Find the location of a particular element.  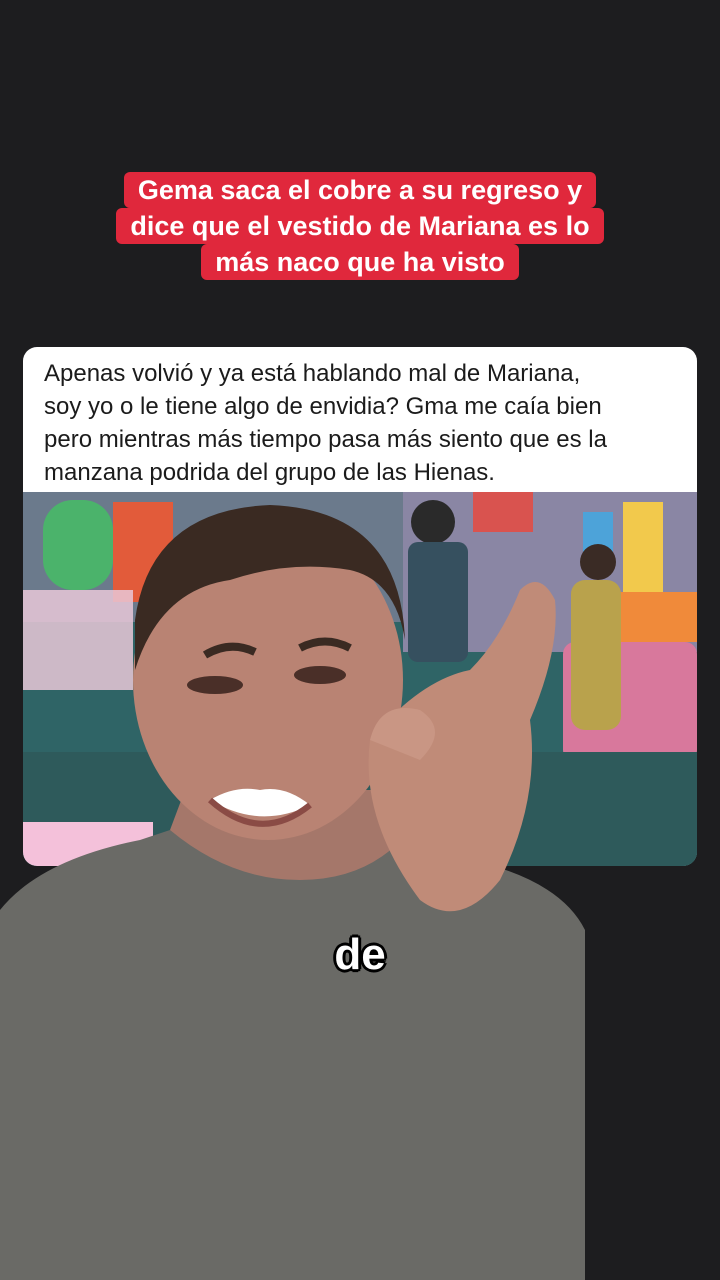

headline-line-3: más naco que ha visto is located at coordinates (360, 262).